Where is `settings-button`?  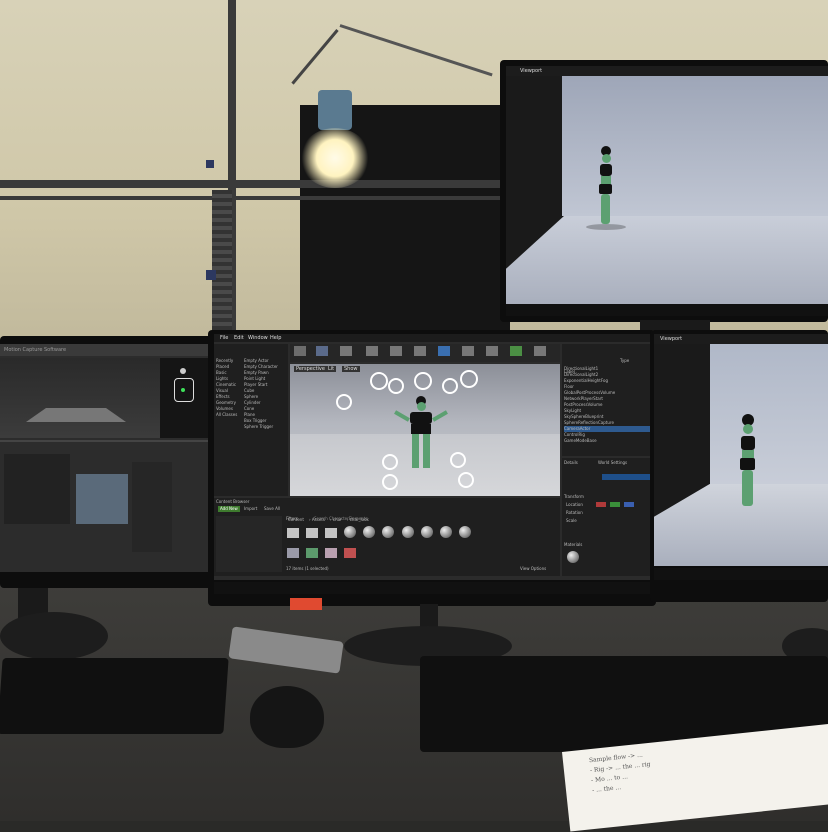
settings-button is located at coordinates (420, 351).